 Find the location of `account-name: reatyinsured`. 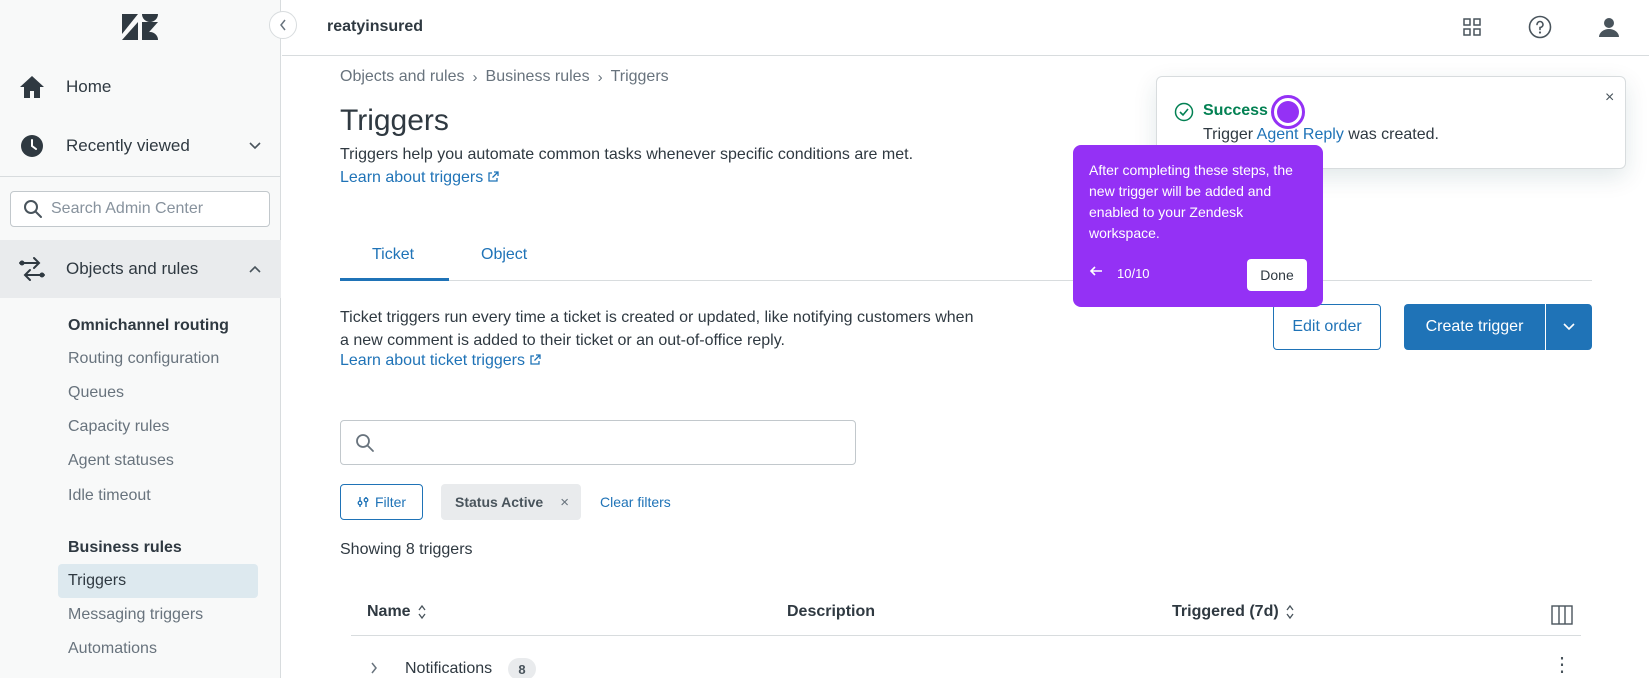

account-name: reatyinsured is located at coordinates (375, 26).